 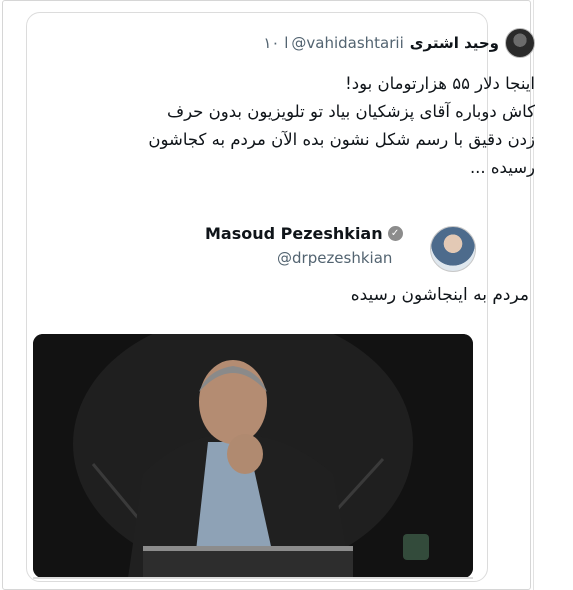 I want to click on quoted-author-name: Masoud Pezeshkian, so click(x=294, y=233).